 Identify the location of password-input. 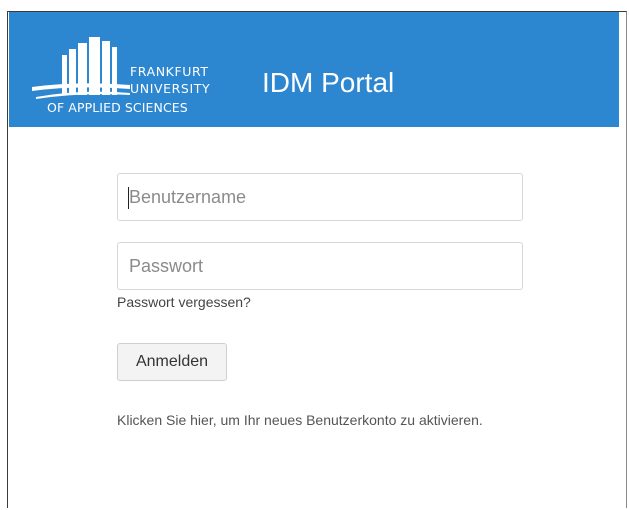
(320, 266).